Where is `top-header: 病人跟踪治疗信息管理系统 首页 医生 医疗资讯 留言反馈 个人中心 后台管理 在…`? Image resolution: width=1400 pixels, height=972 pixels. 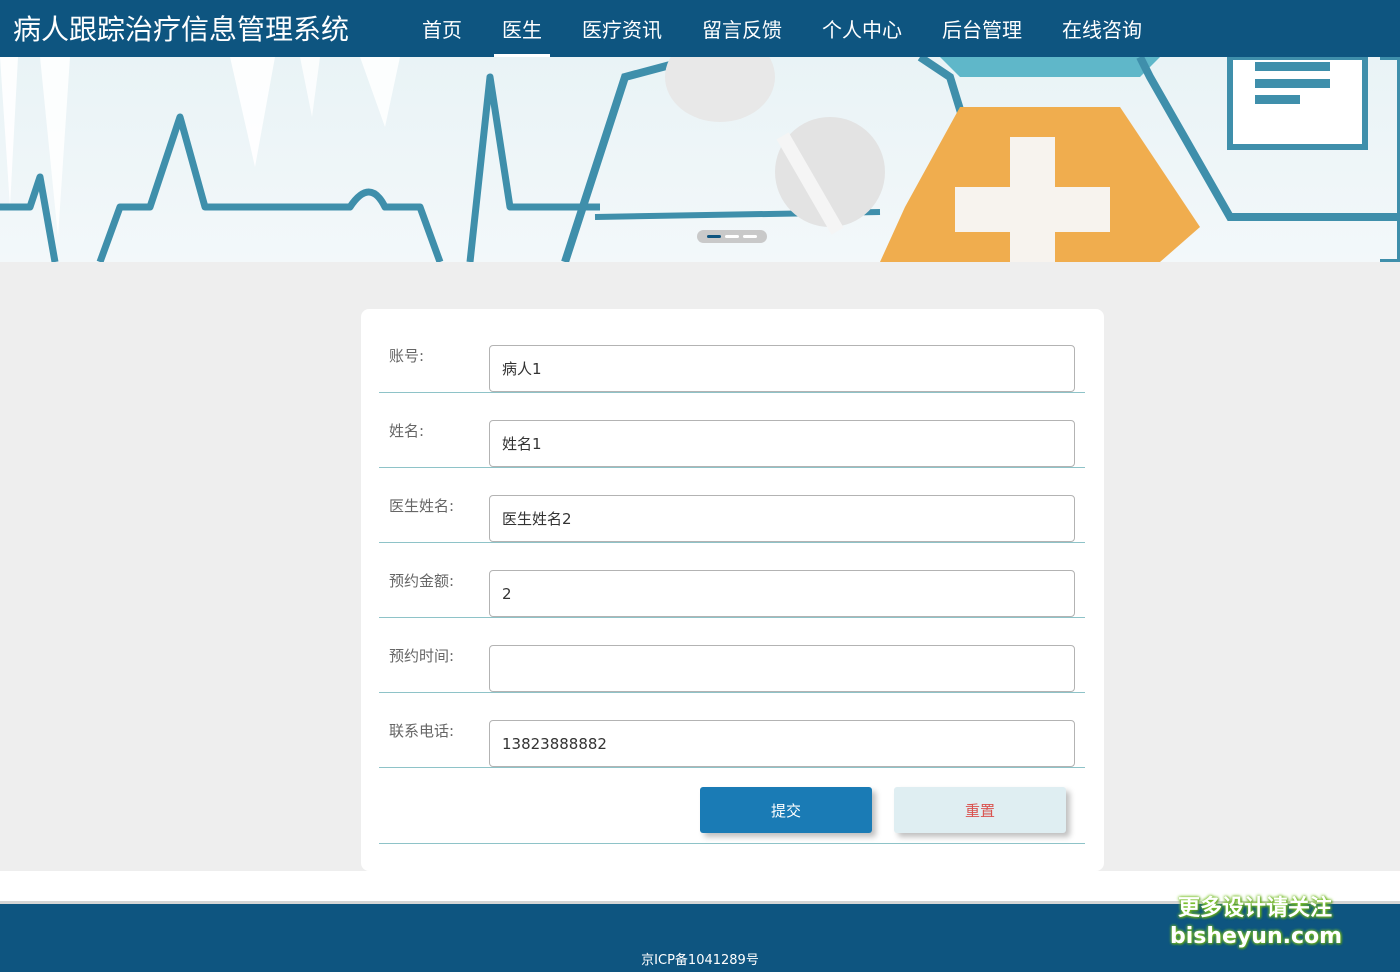 top-header: 病人跟踪治疗信息管理系统 首页 医生 医疗资讯 留言反馈 个人中心 后台管理 在… is located at coordinates (700, 28).